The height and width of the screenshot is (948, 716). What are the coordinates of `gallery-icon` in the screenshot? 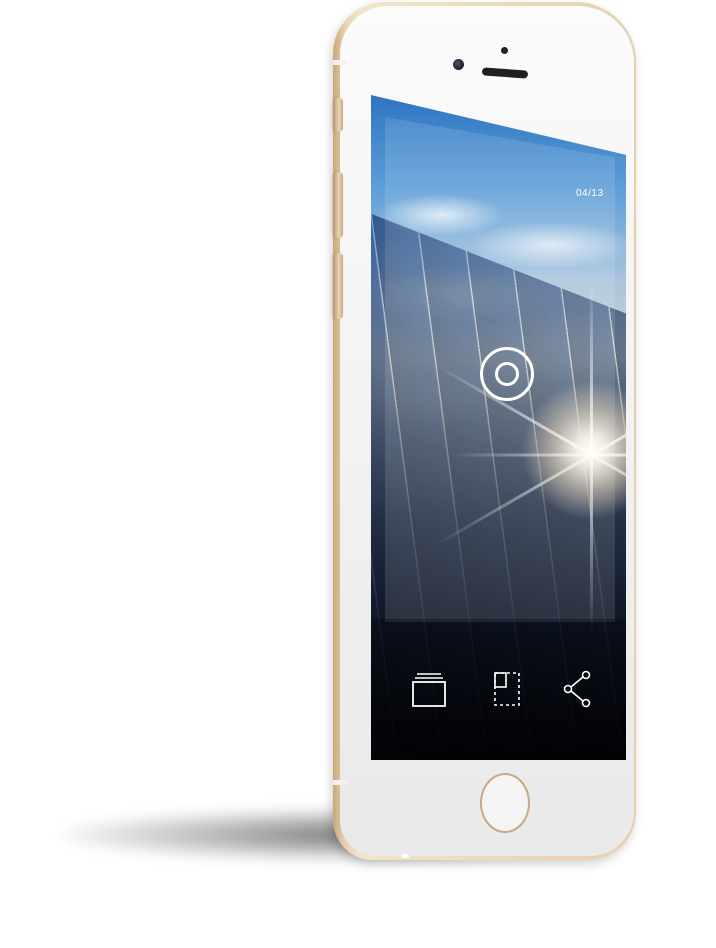 It's located at (429, 690).